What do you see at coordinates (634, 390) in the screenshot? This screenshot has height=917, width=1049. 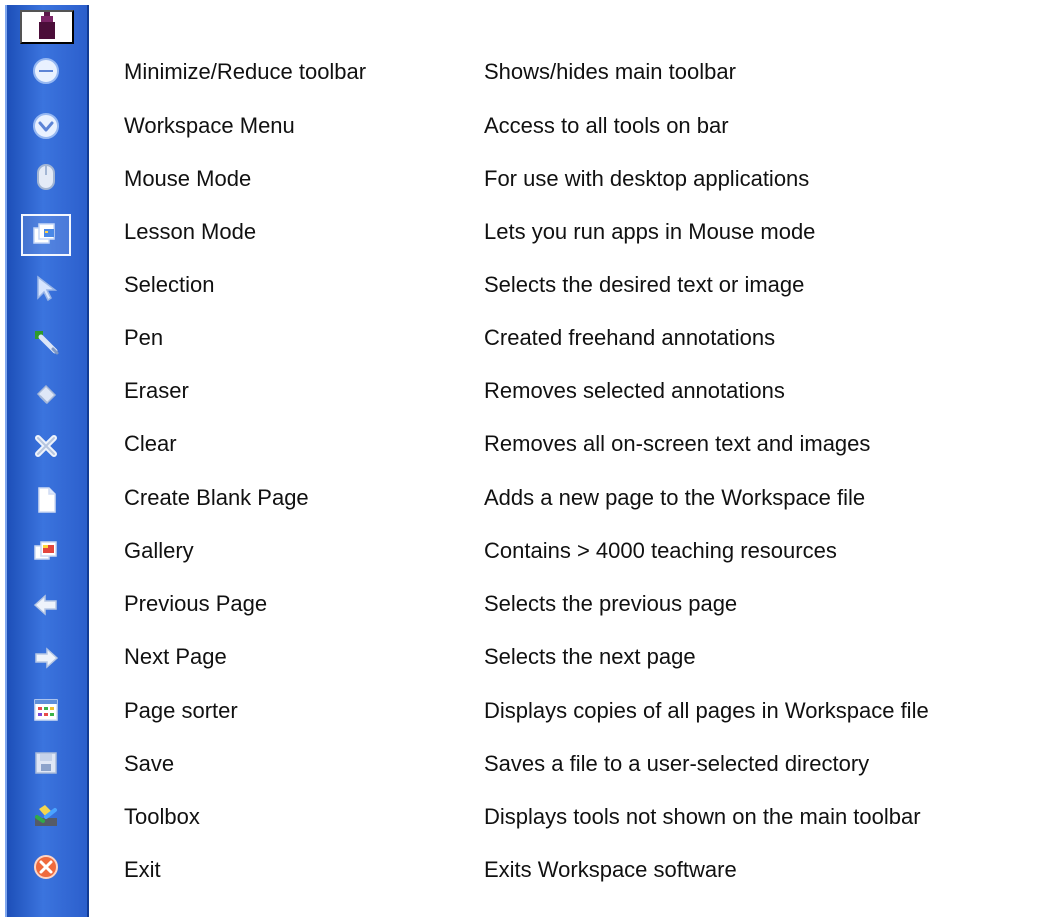 I see `desc-eraser: Removes selected annotations` at bounding box center [634, 390].